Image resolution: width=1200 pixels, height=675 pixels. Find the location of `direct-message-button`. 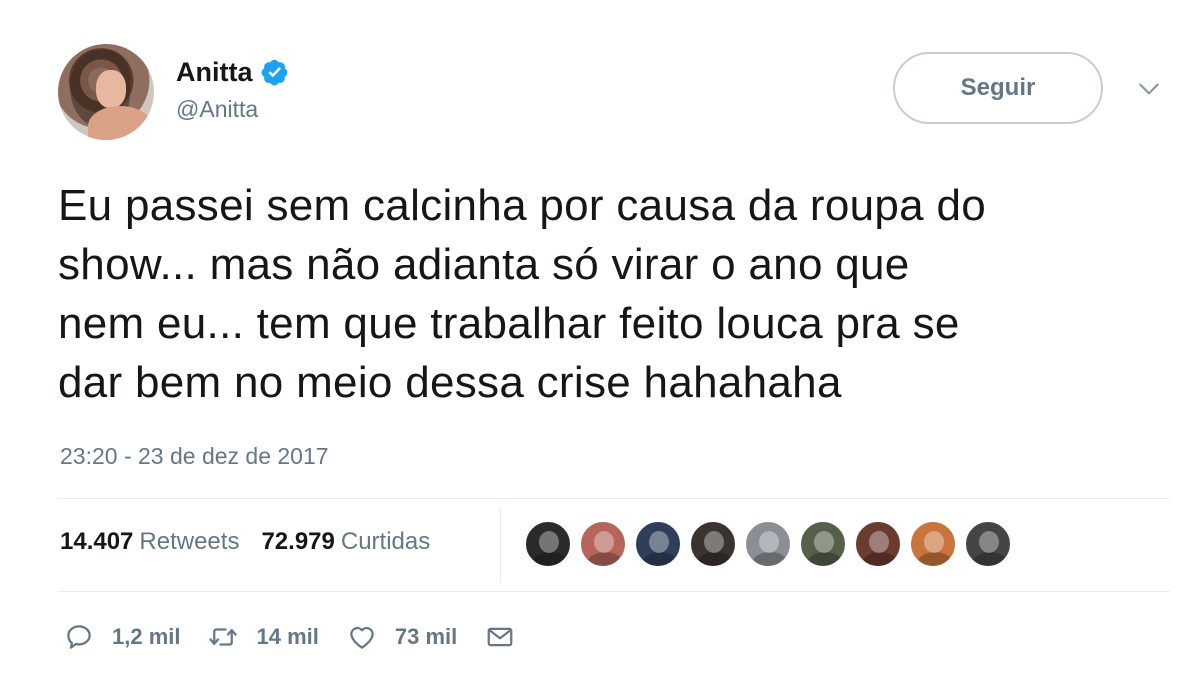

direct-message-button is located at coordinates (500, 637).